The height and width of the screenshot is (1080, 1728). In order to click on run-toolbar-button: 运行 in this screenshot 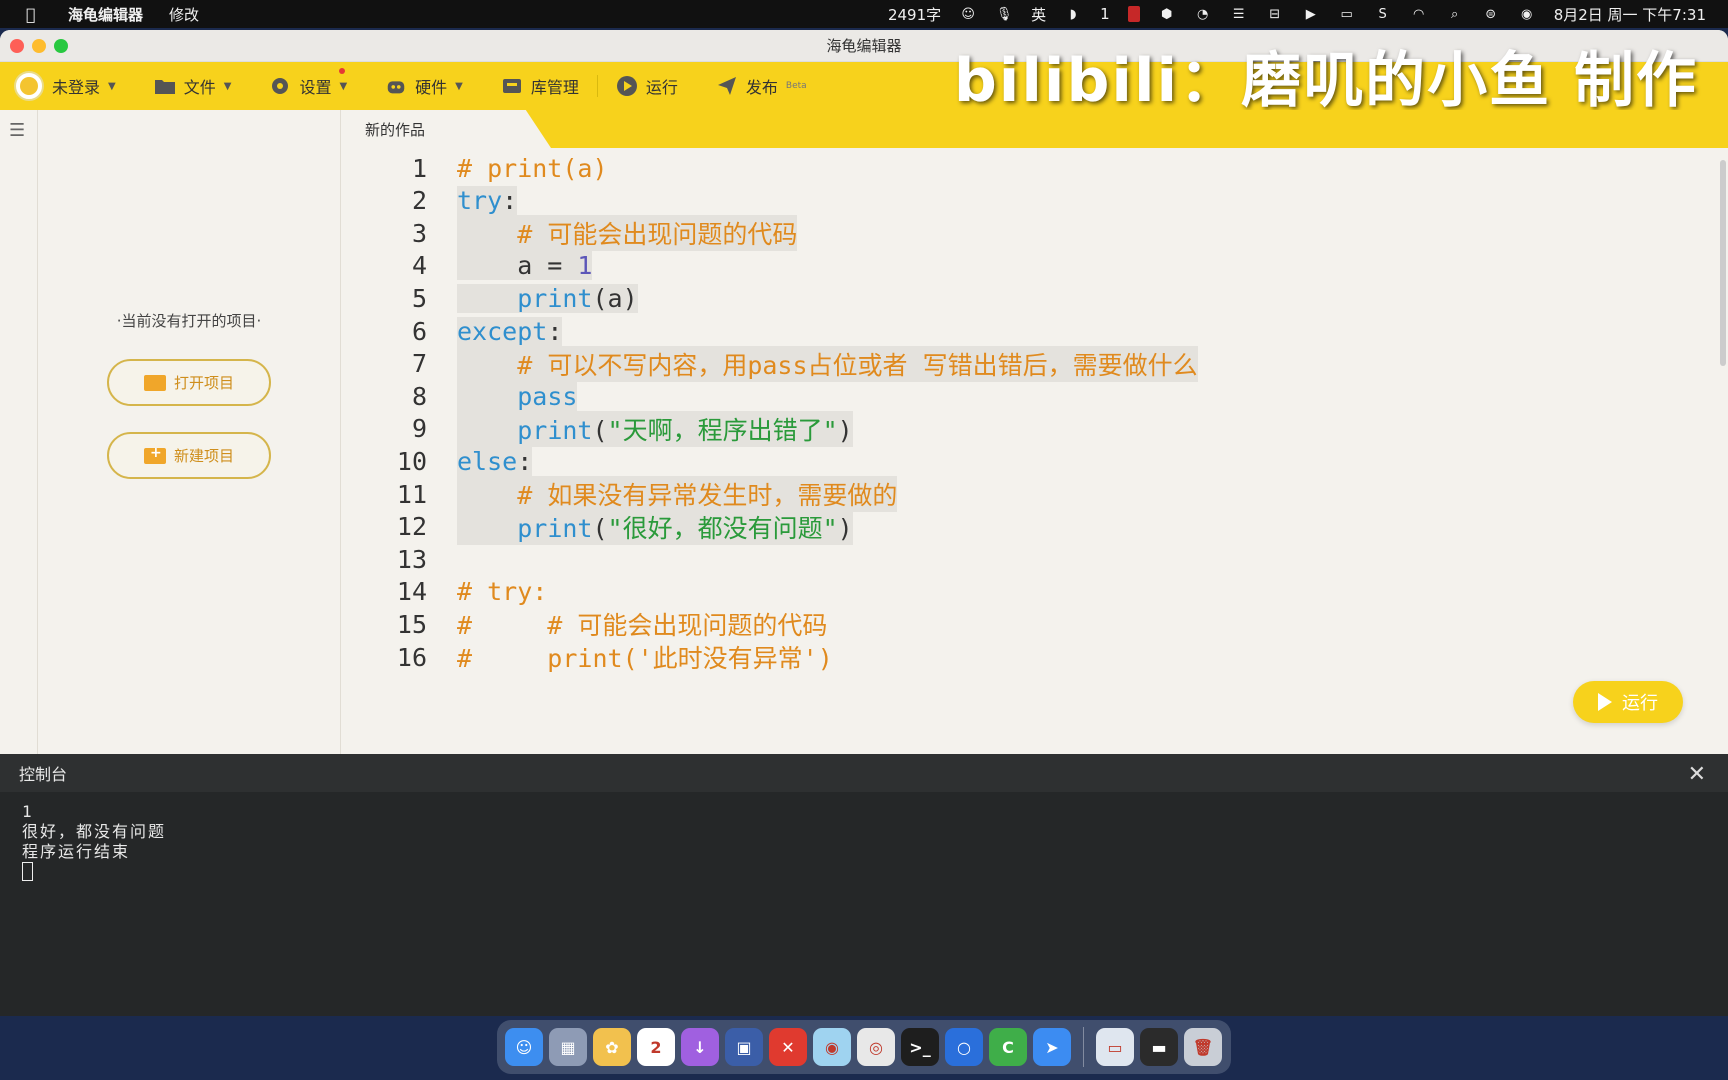, I will do `click(647, 86)`.